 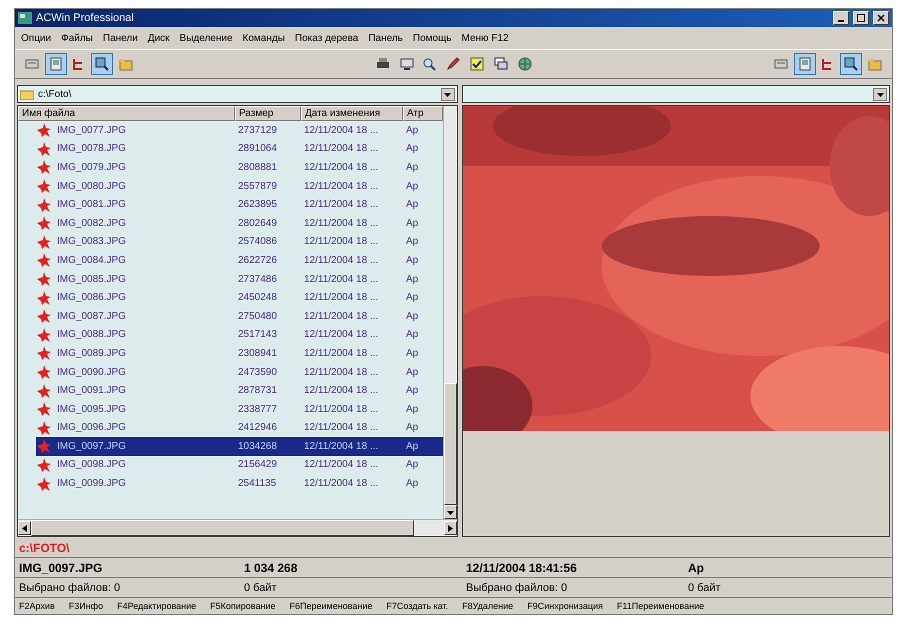 What do you see at coordinates (206, 38) in the screenshot?
I see `menu-item: Выделение` at bounding box center [206, 38].